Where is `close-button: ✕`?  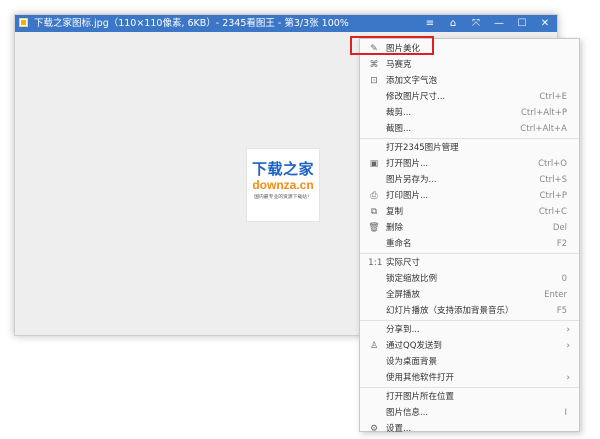
close-button: ✕ is located at coordinates (545, 23).